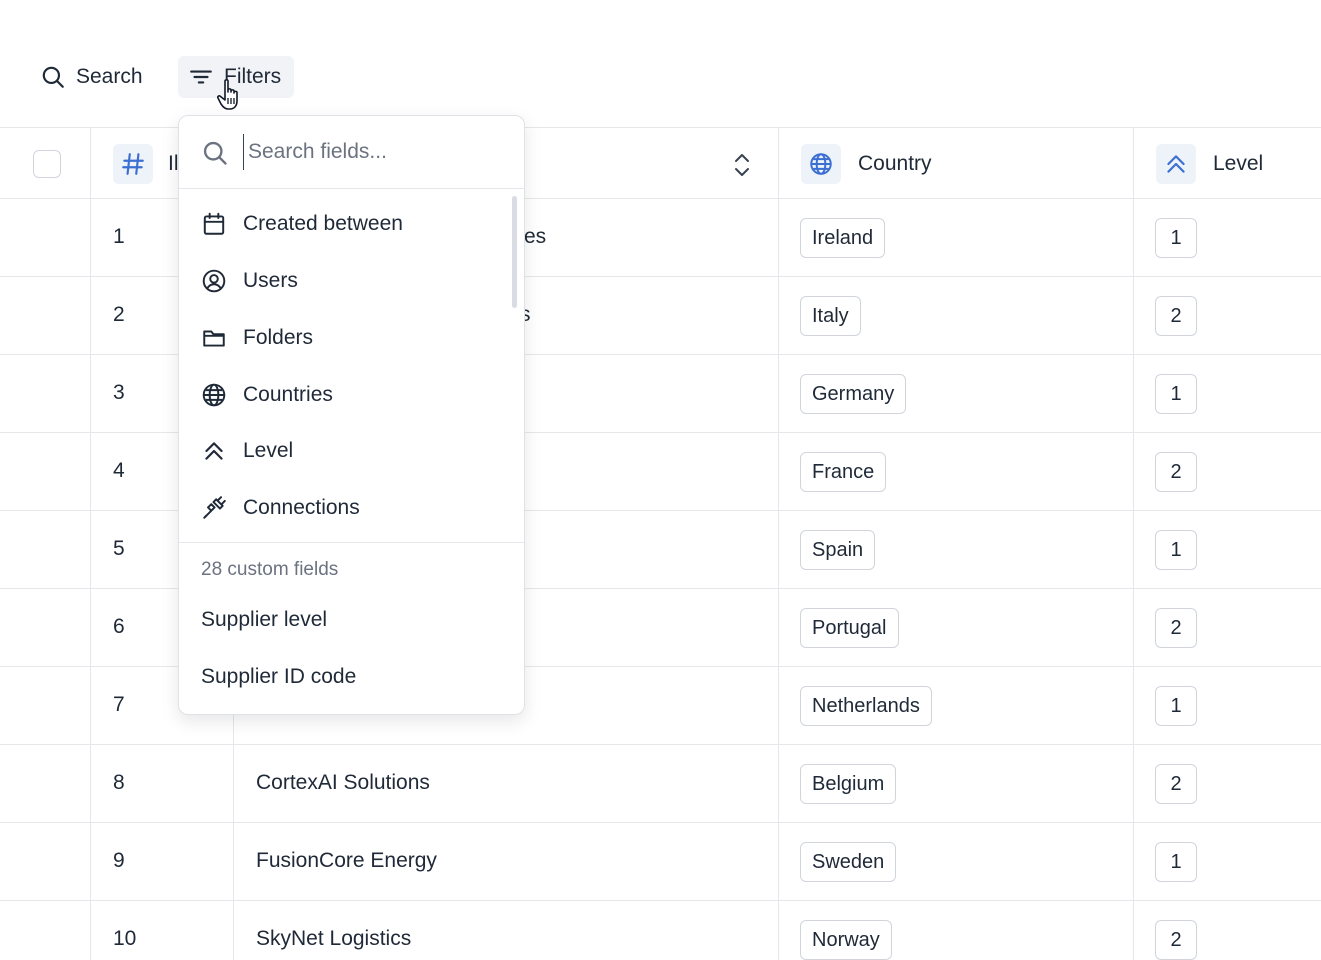 This screenshot has height=960, width=1321. Describe the element at coordinates (346, 860) in the screenshot. I see `row-name: FusionCore Energy` at that location.